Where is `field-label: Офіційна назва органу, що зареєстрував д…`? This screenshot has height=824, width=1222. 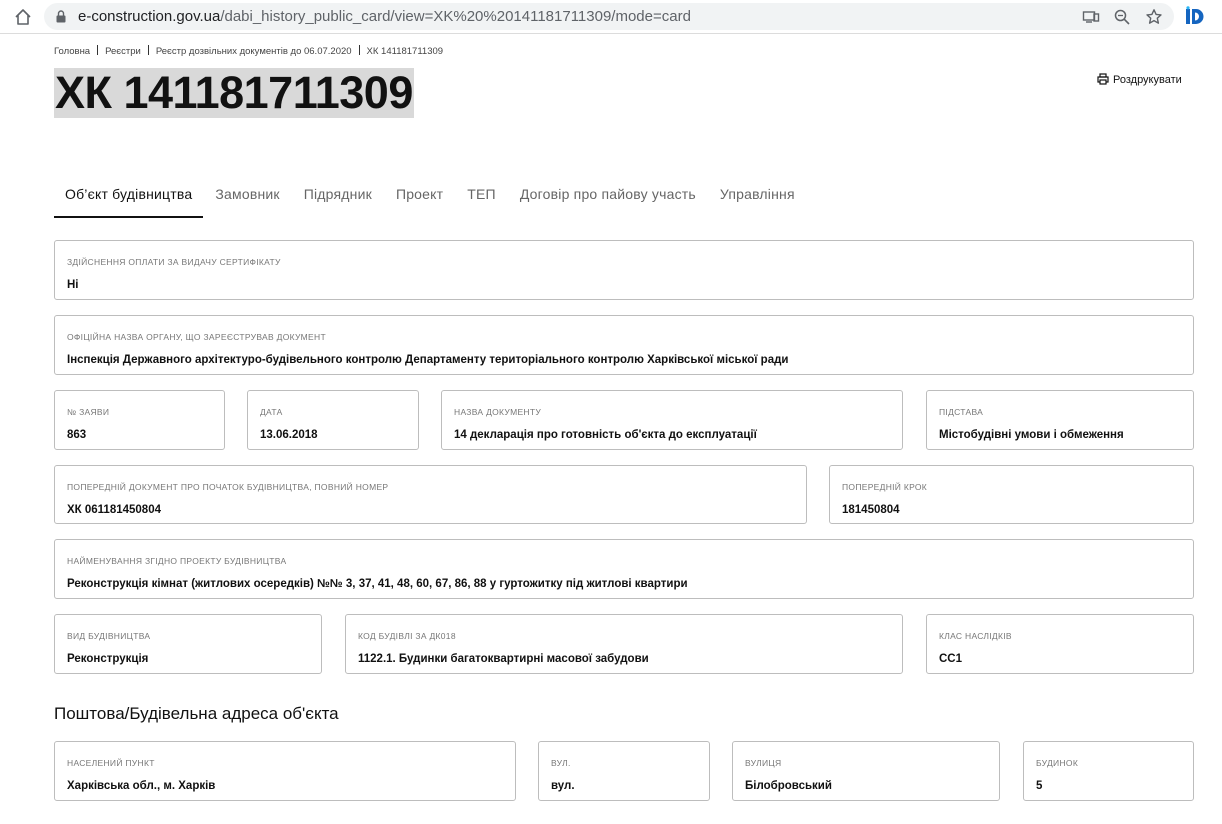
field-label: Офіційна назва органу, що зареєстрував д… is located at coordinates (196, 337).